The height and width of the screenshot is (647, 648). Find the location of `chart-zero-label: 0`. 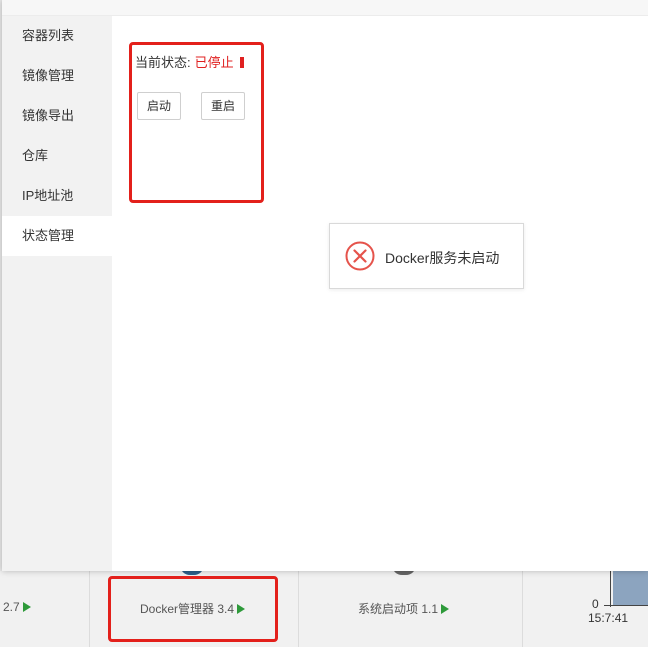

chart-zero-label: 0 is located at coordinates (595, 604).